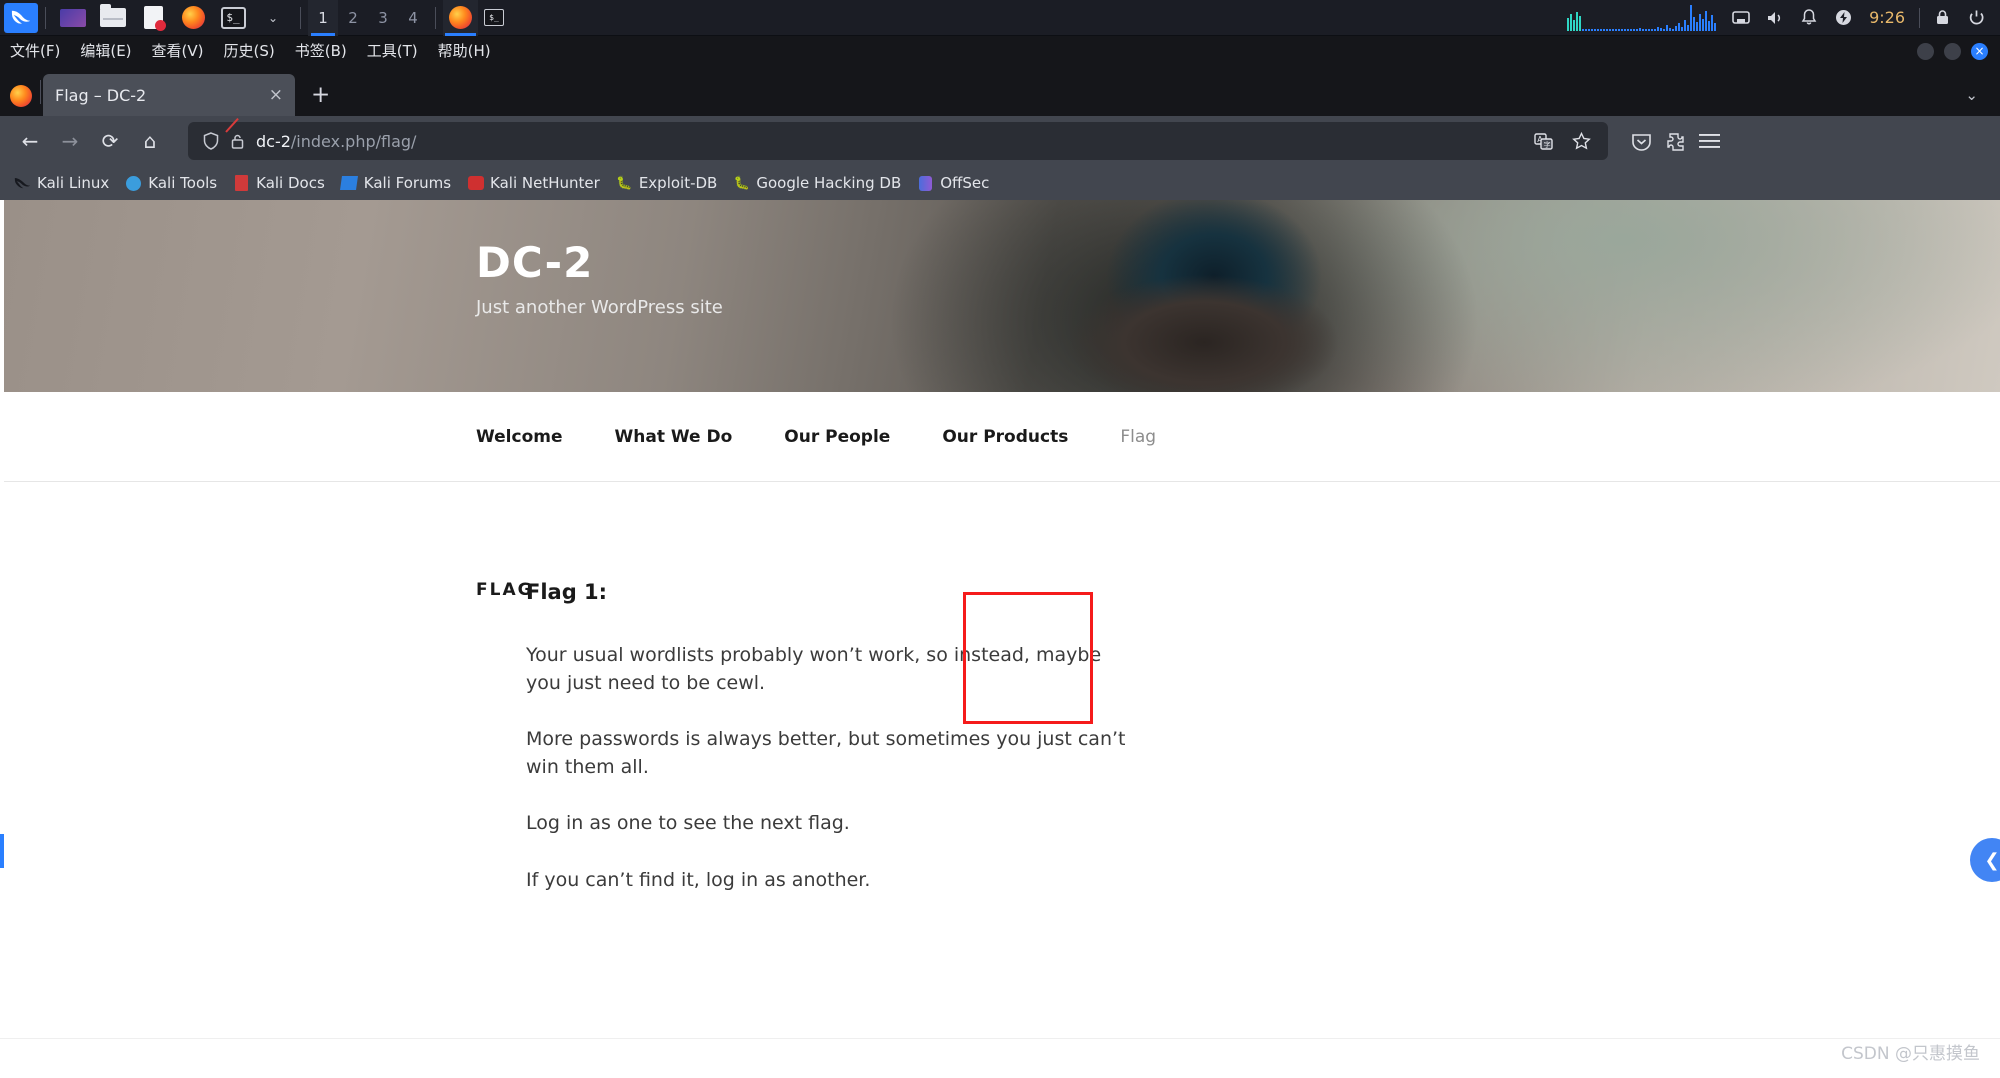 The width and height of the screenshot is (2000, 1078). Describe the element at coordinates (237, 141) in the screenshot. I see `lock-broken-icon` at that location.